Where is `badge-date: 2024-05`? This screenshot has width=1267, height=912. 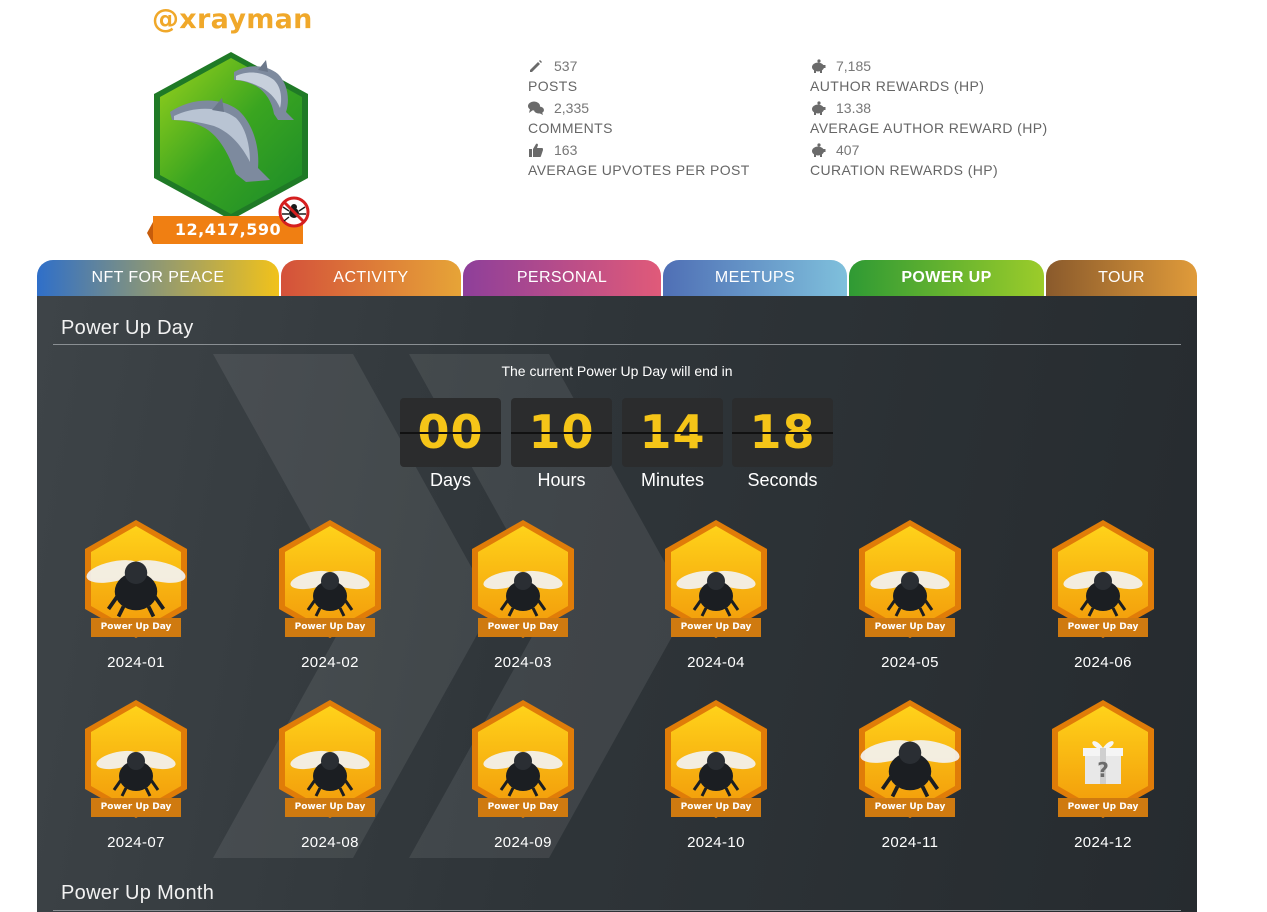
badge-date: 2024-05 is located at coordinates (910, 662).